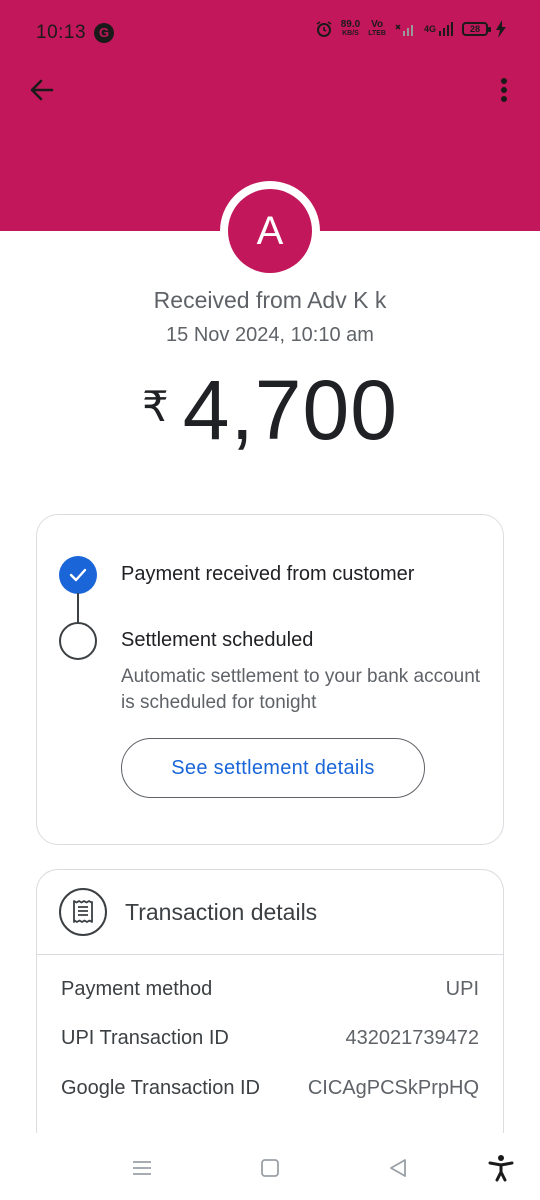 This screenshot has width=540, height=1200. Describe the element at coordinates (270, 300) in the screenshot. I see `received-from-label: Received from Adv K k` at that location.